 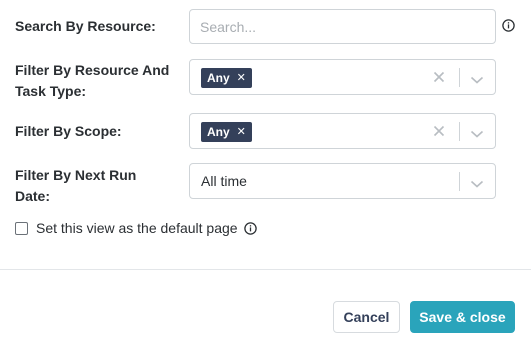 What do you see at coordinates (366, 317) in the screenshot?
I see `cancel-button: Cancel` at bounding box center [366, 317].